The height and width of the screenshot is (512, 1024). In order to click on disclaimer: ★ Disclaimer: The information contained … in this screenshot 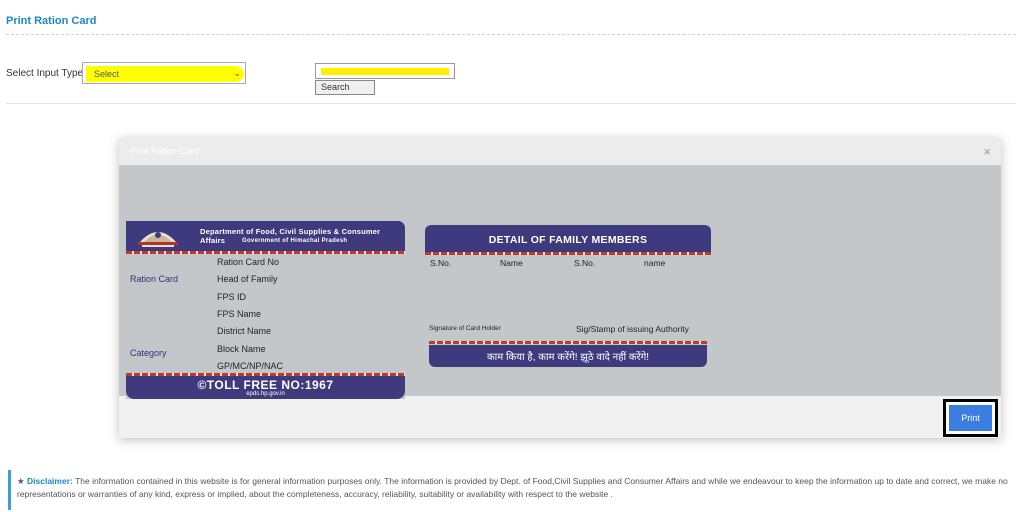, I will do `click(516, 490)`.